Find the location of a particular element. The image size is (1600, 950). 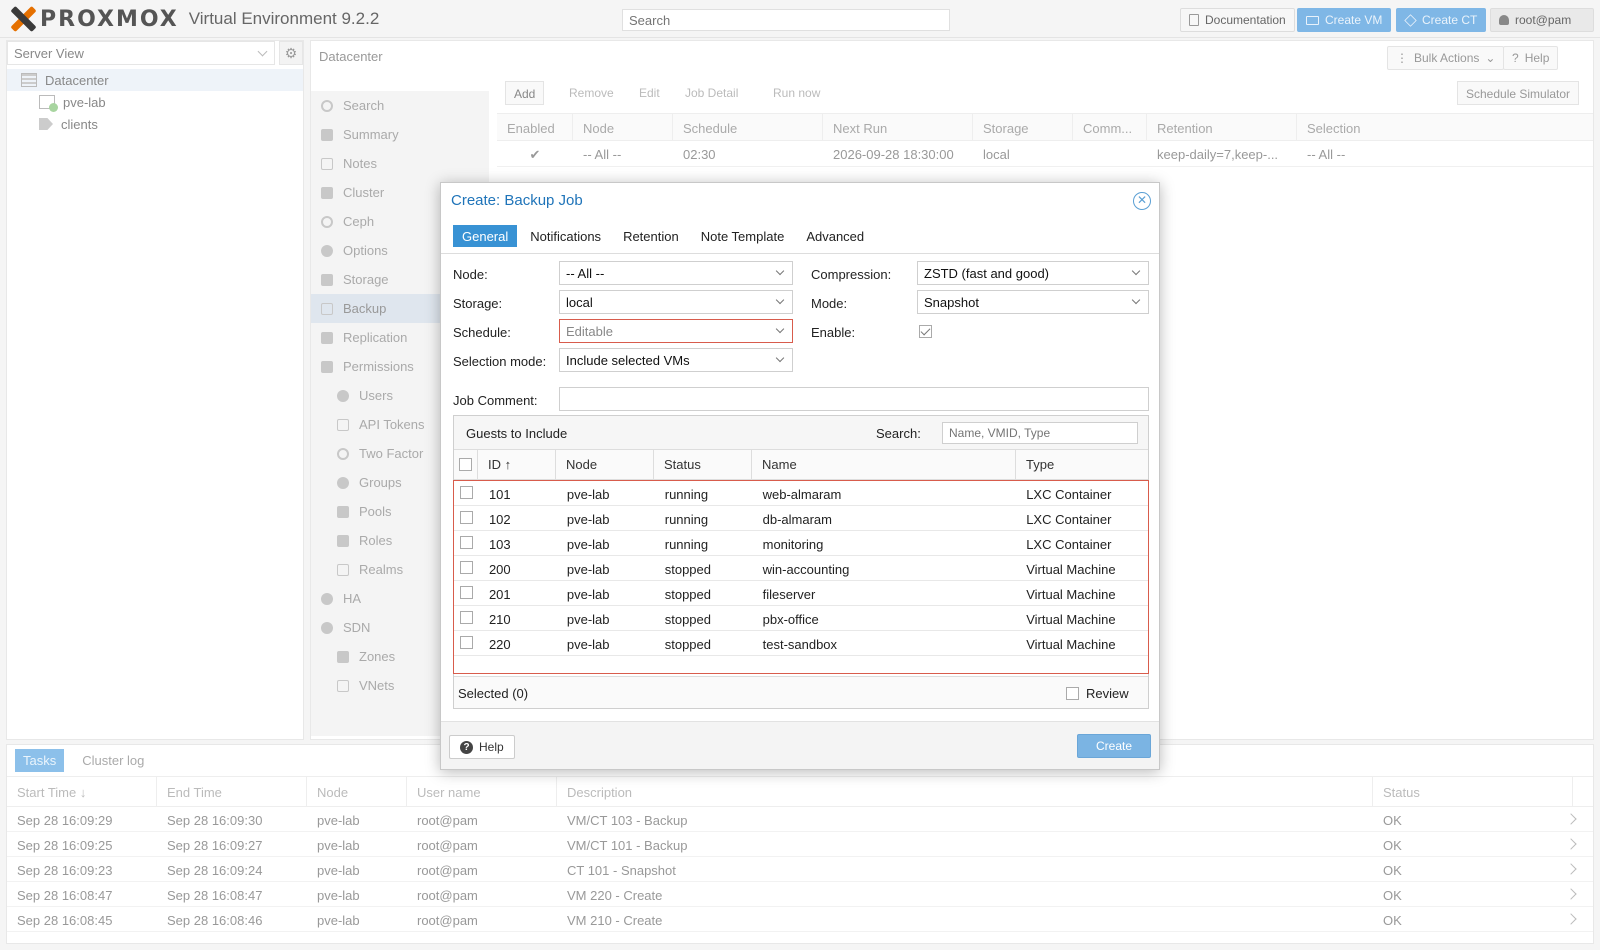

tab-cluster-log: Cluster log is located at coordinates (113, 760).